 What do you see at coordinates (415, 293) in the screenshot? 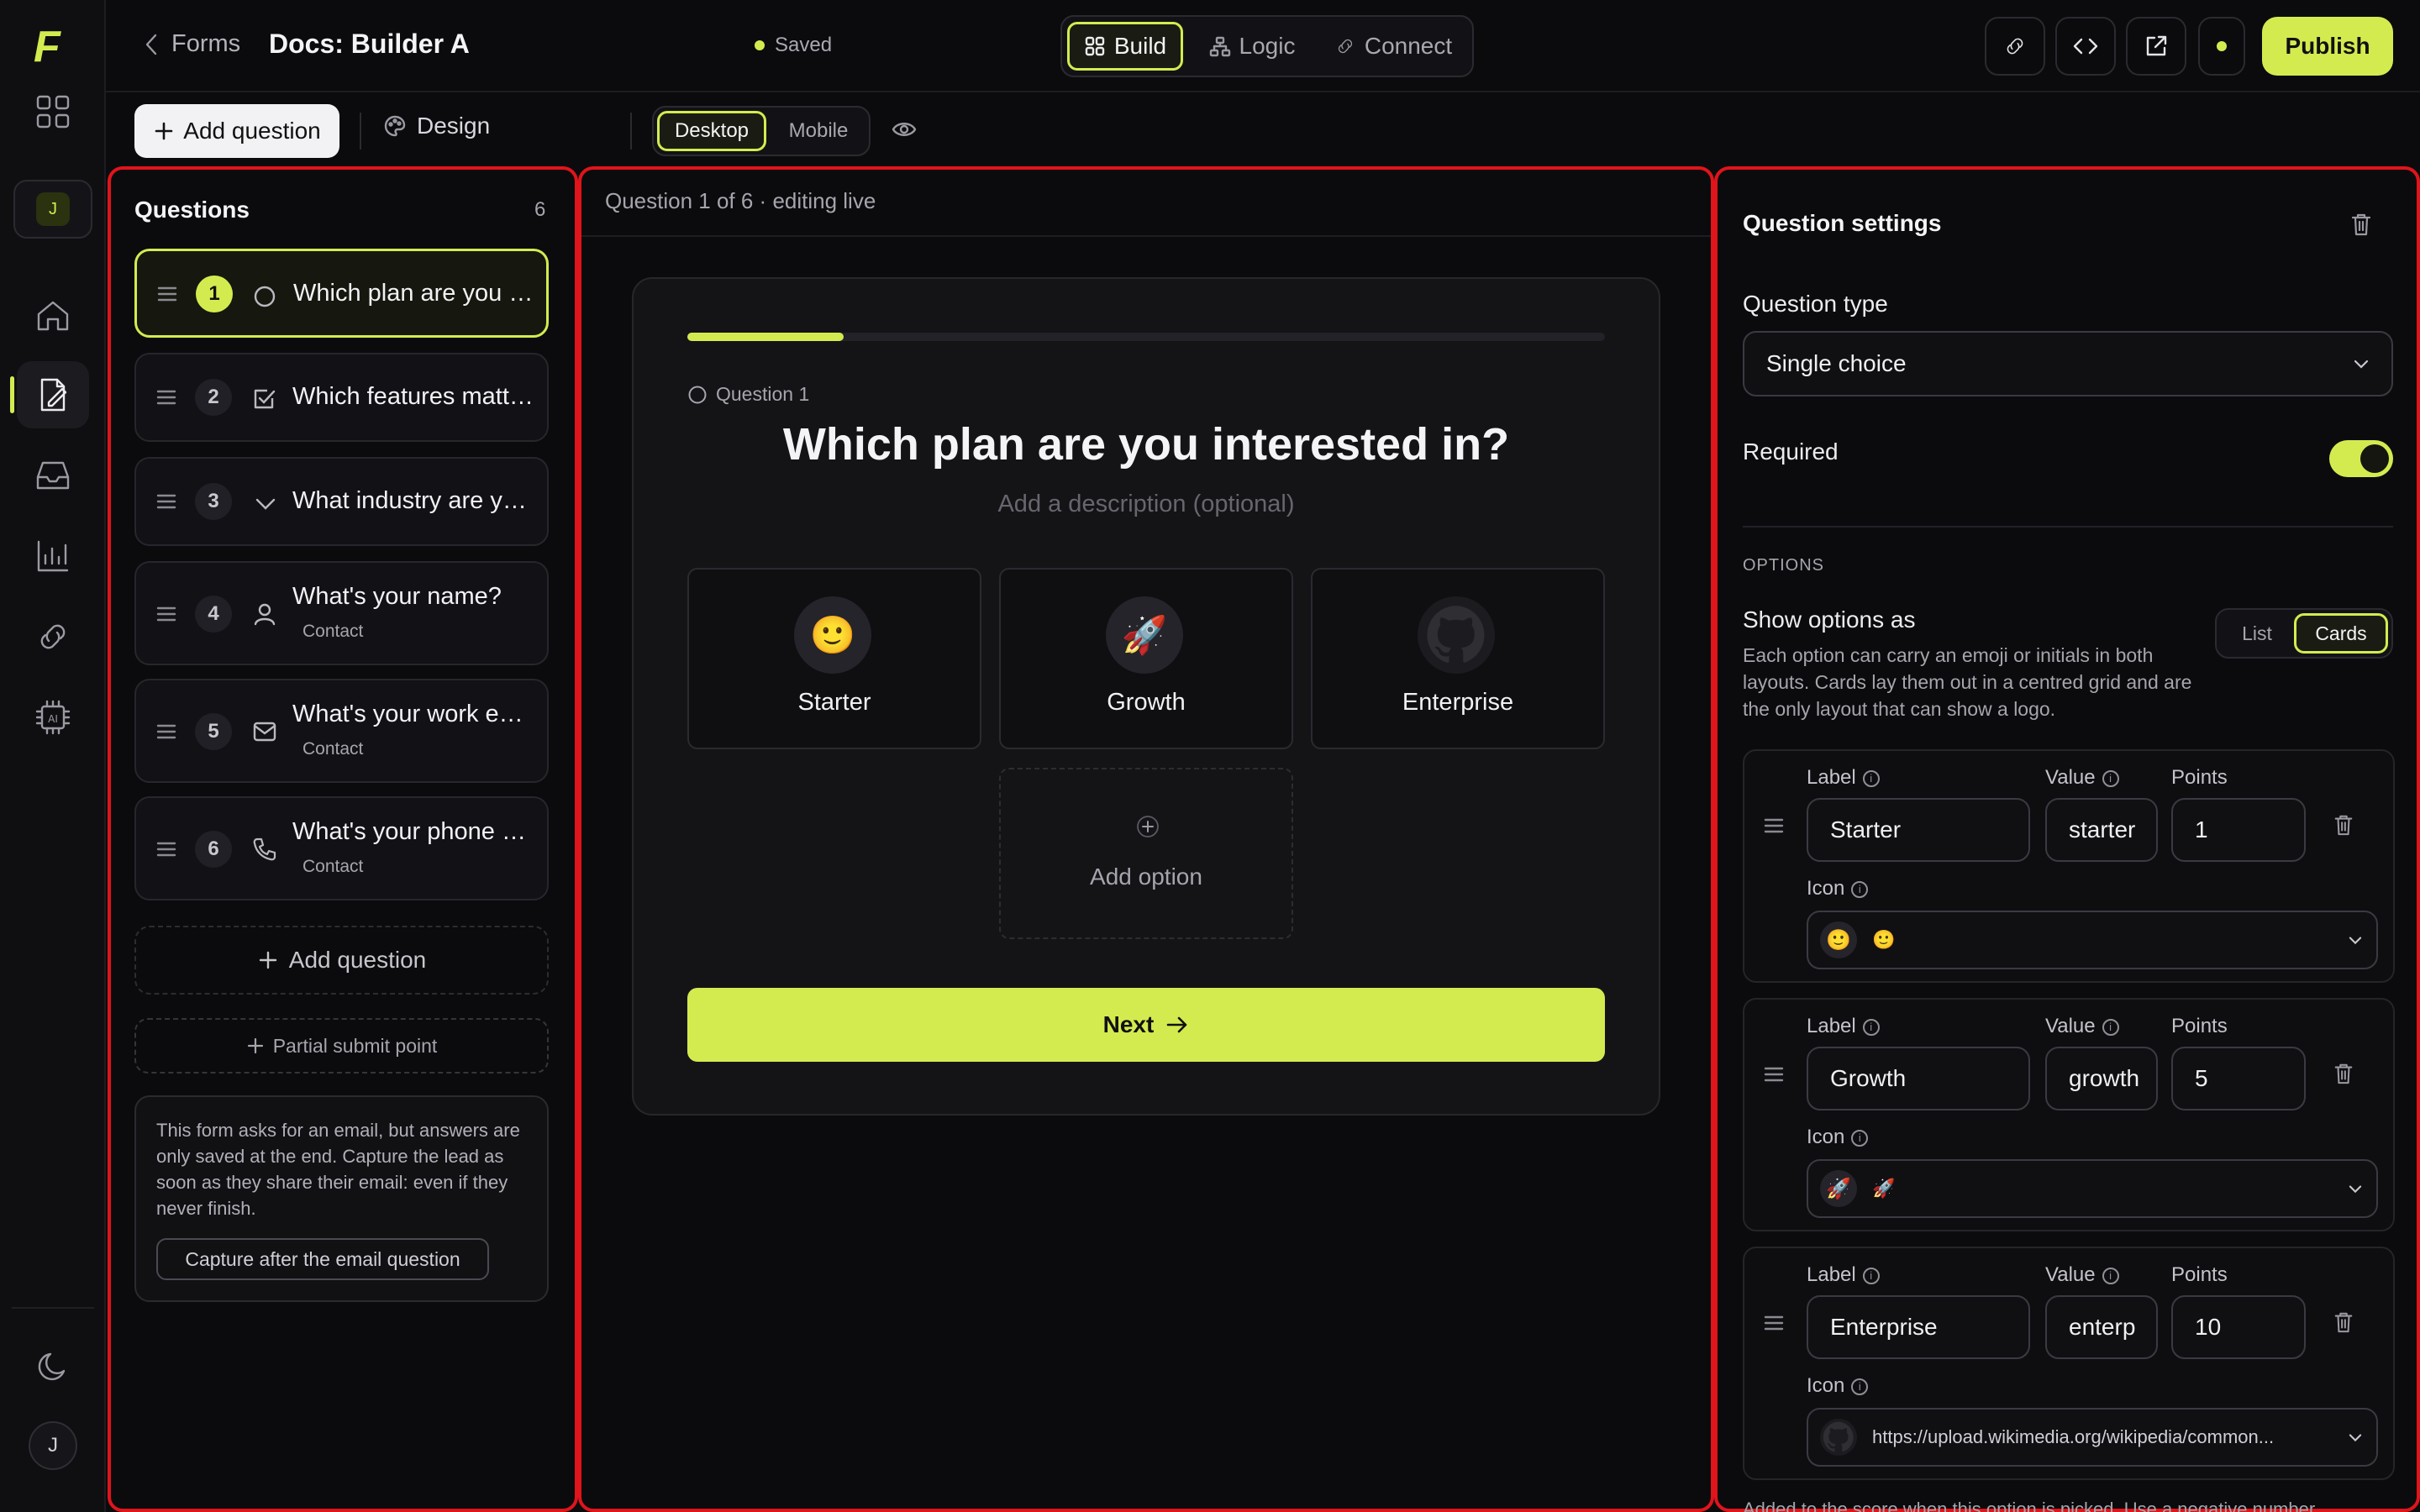
I see `question-text: Which plan are you interested in?` at bounding box center [415, 293].